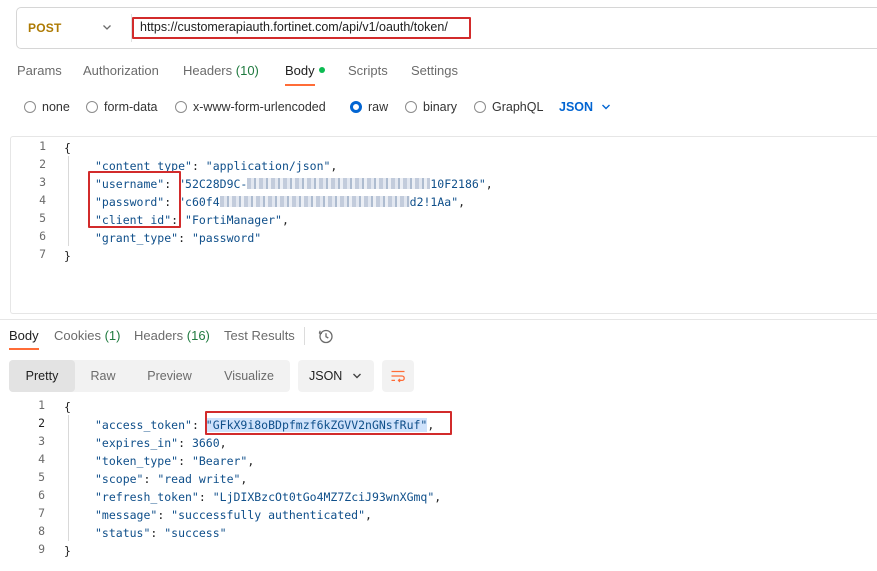 Image resolution: width=877 pixels, height=571 pixels. Describe the element at coordinates (47, 107) in the screenshot. I see `radio-none: none` at that location.